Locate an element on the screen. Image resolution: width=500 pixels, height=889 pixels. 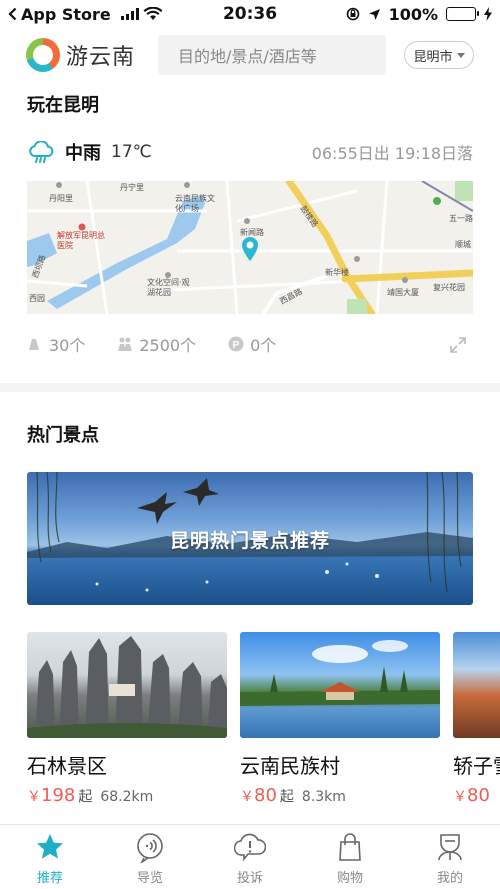
tab-shopping: 购物 is located at coordinates (350, 857).